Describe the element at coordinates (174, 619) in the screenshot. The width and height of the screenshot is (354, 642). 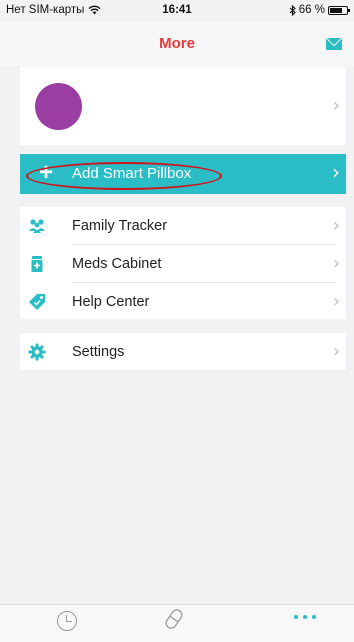
I see `pill-icon` at that location.